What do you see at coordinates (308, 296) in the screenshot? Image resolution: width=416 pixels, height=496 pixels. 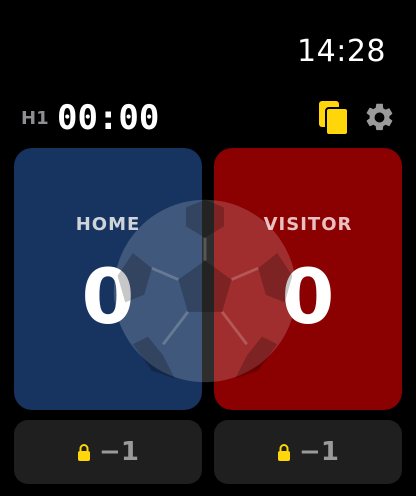 I see `visitor-score: 0` at bounding box center [308, 296].